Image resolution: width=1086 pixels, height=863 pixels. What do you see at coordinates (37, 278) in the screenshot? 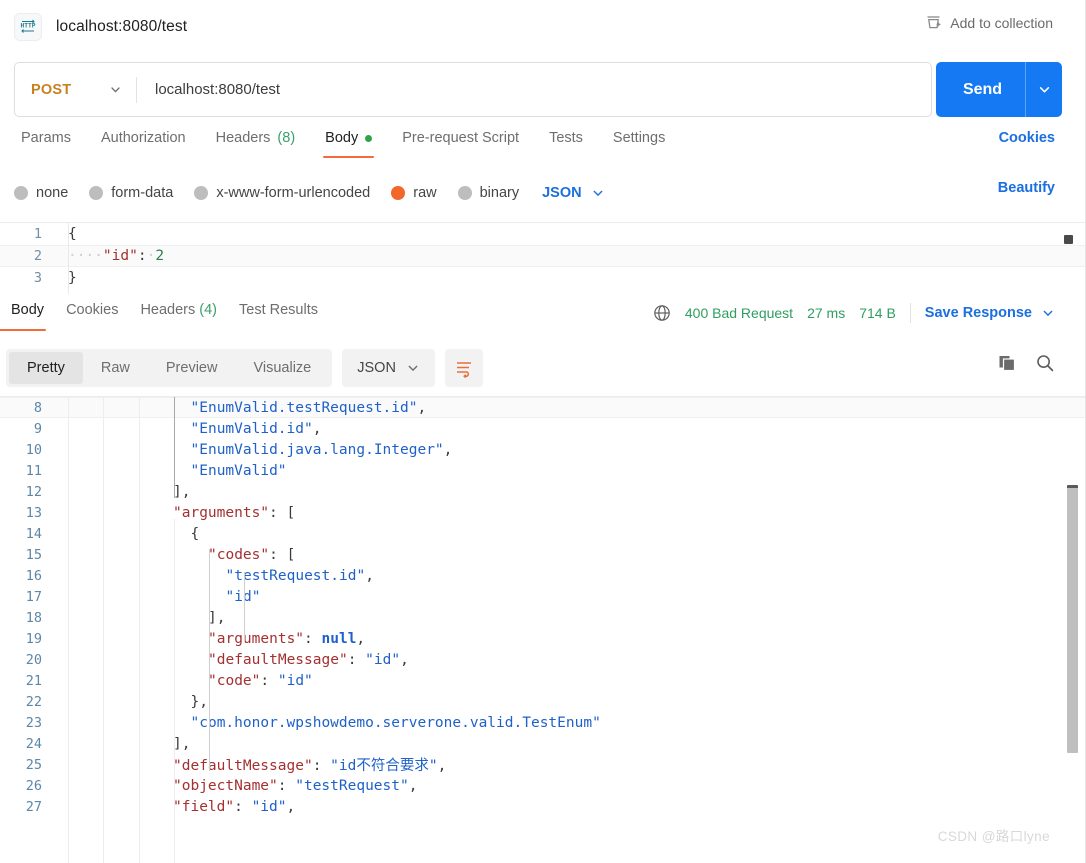
I see `line-number: 3` at bounding box center [37, 278].